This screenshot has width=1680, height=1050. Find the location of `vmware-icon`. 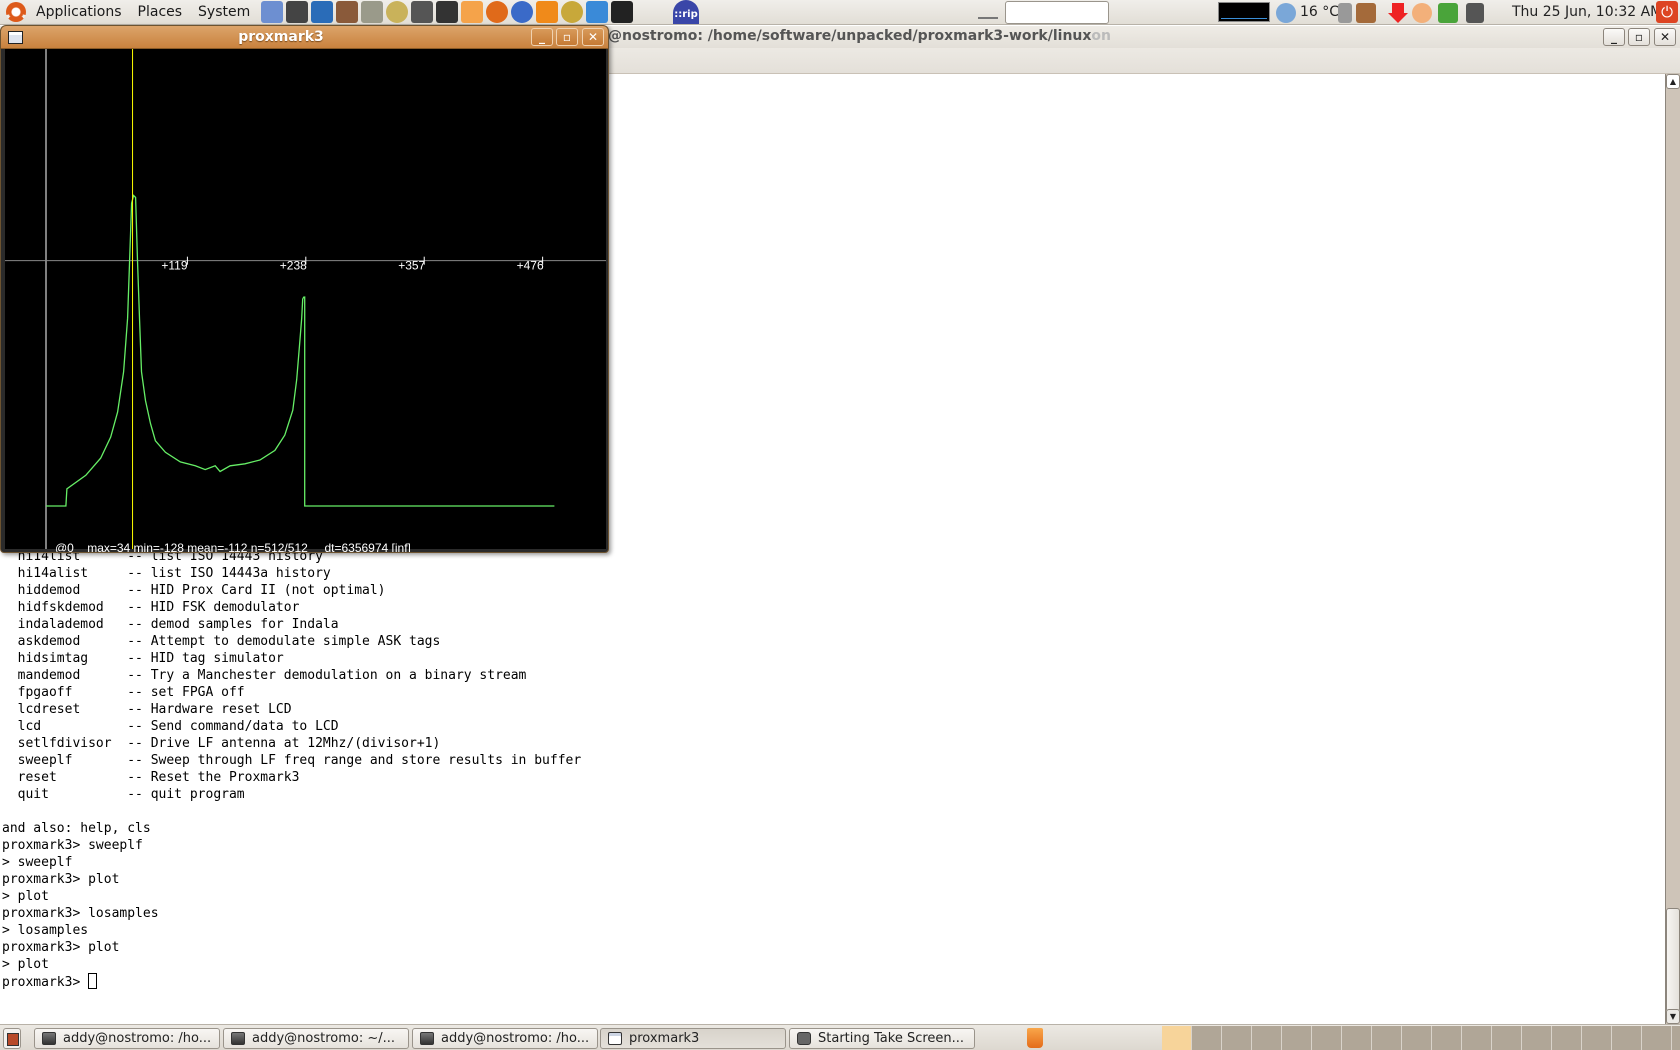

vmware-icon is located at coordinates (597, 12).